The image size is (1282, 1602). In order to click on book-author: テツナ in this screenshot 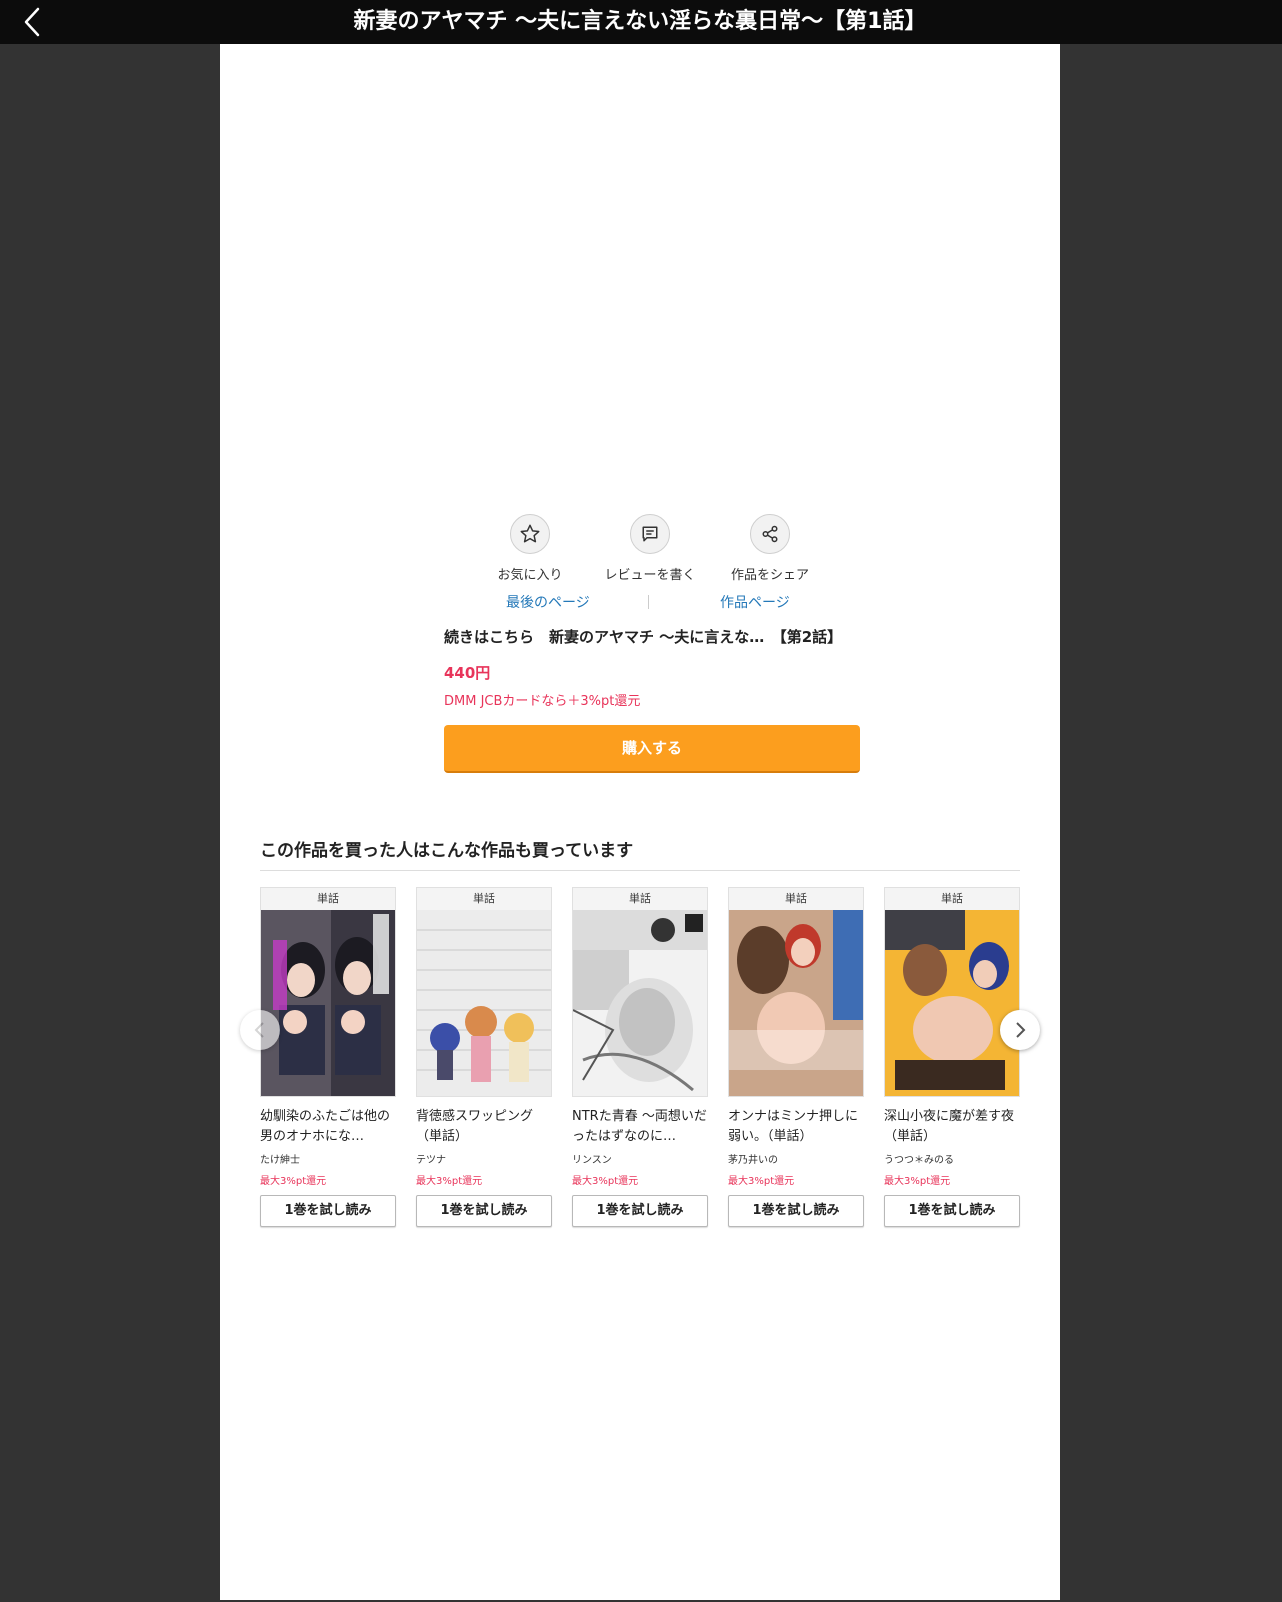, I will do `click(484, 1158)`.